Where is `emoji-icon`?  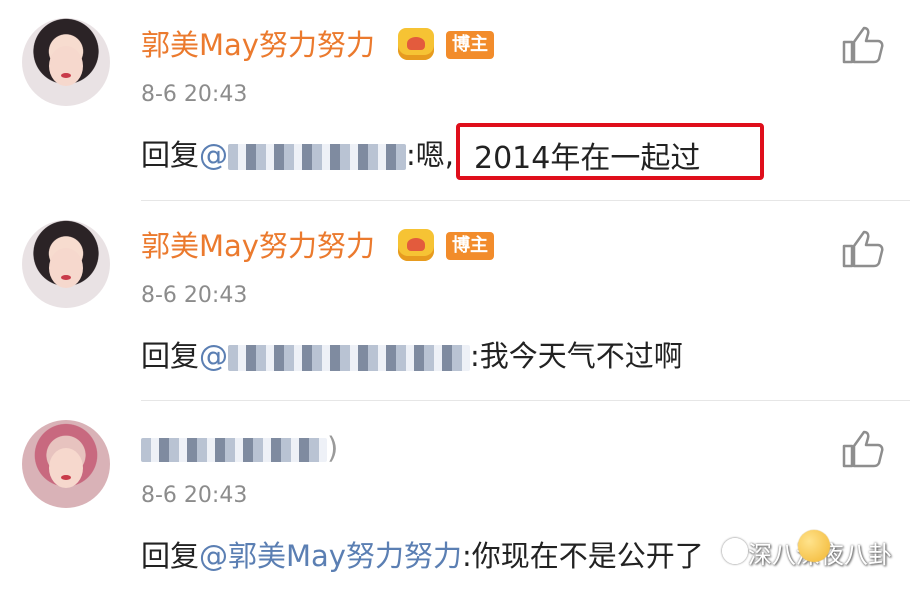
emoji-icon is located at coordinates (814, 546).